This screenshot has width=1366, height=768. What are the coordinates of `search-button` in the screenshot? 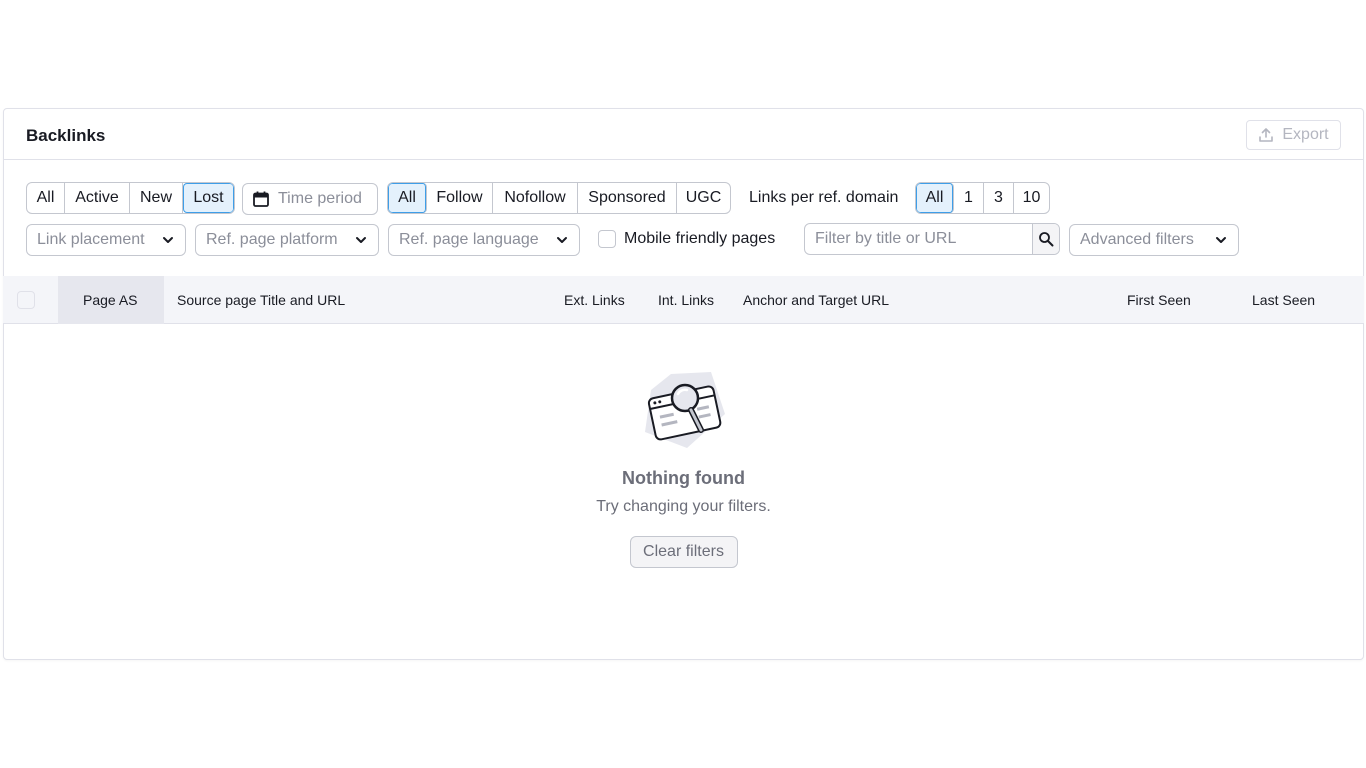 It's located at (1045, 239).